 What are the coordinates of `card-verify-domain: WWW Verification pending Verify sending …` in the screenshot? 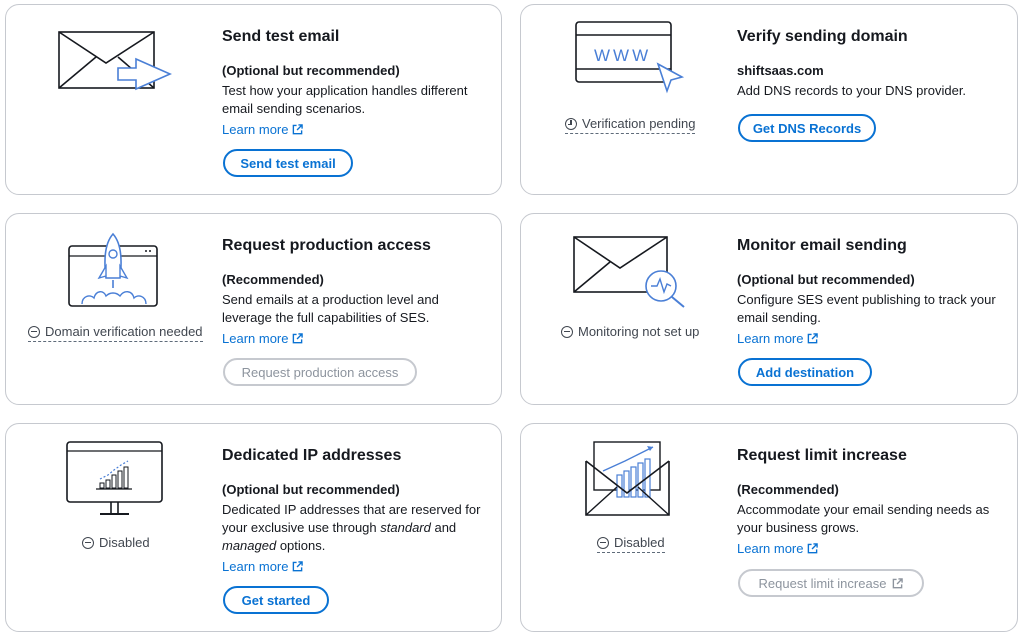 It's located at (769, 99).